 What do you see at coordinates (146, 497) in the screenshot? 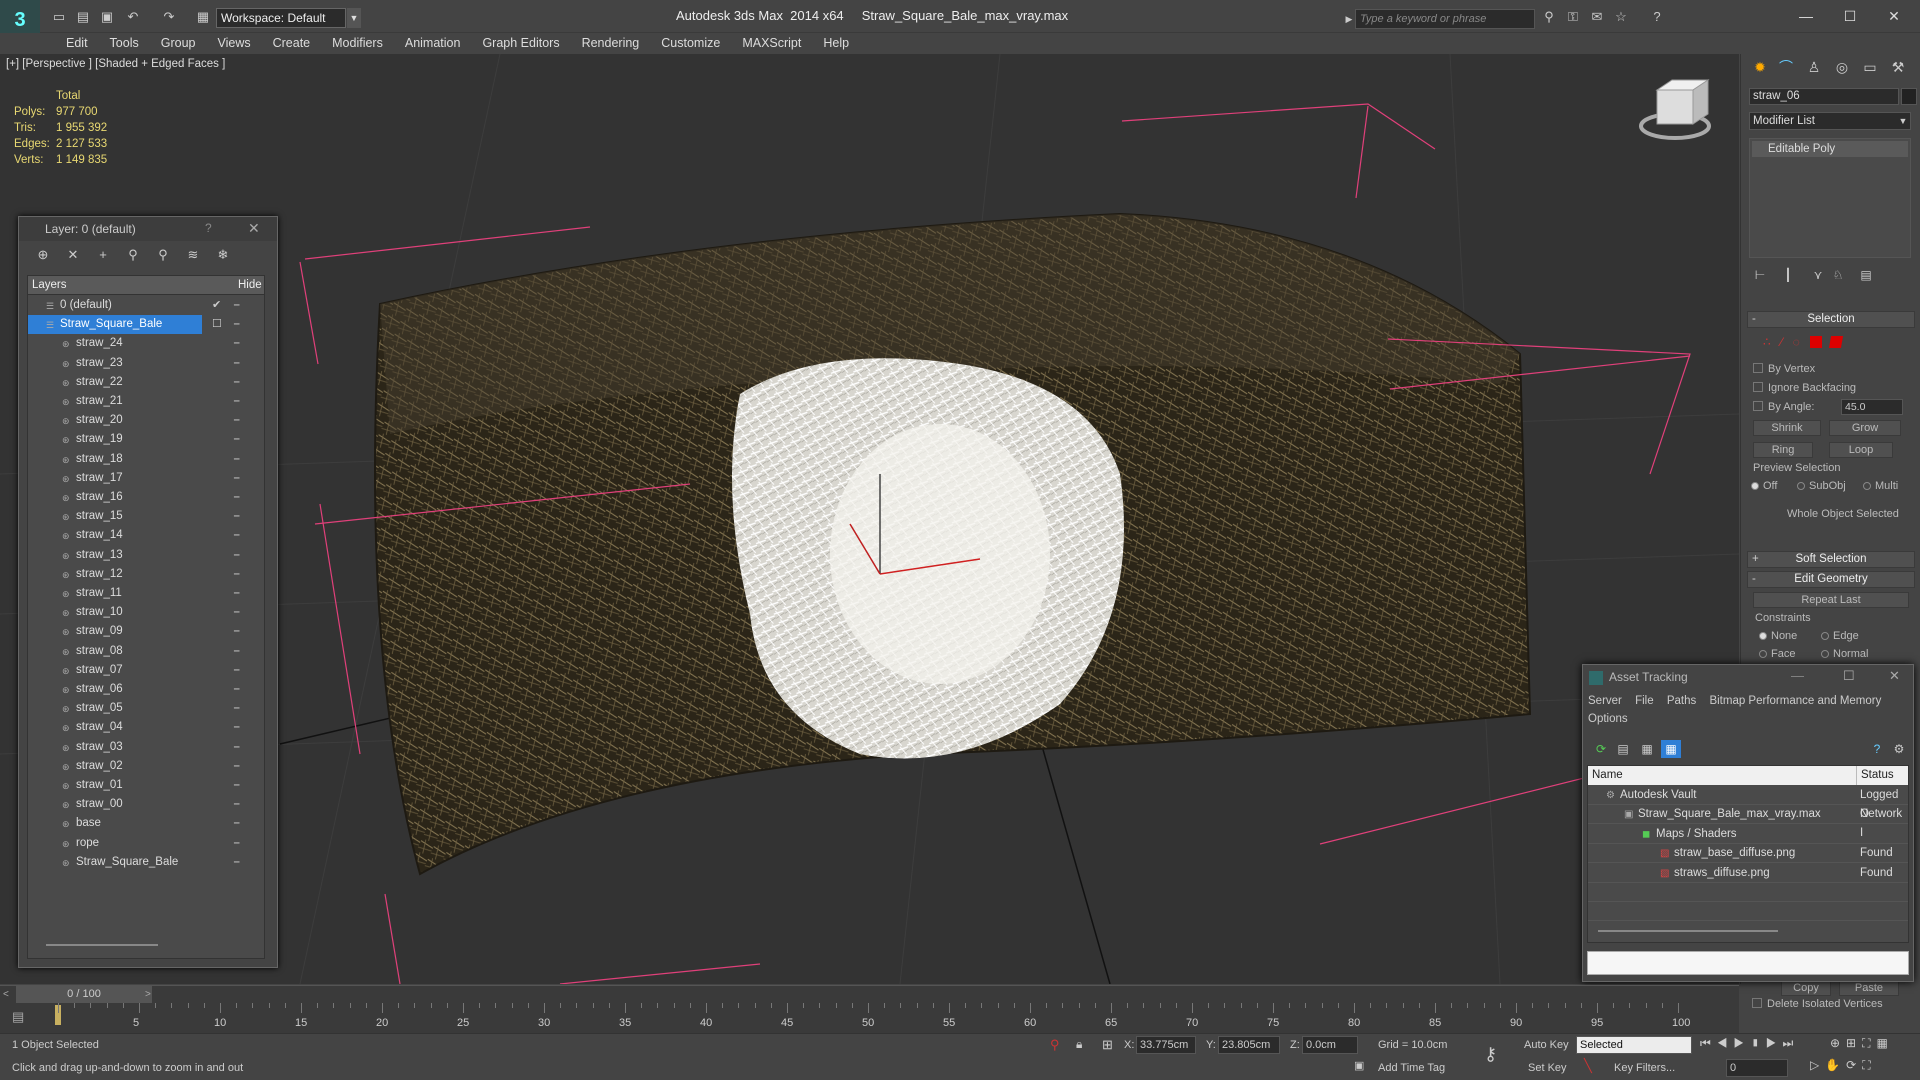
I see `layer-row: ⊛ straw_16 ━` at bounding box center [146, 497].